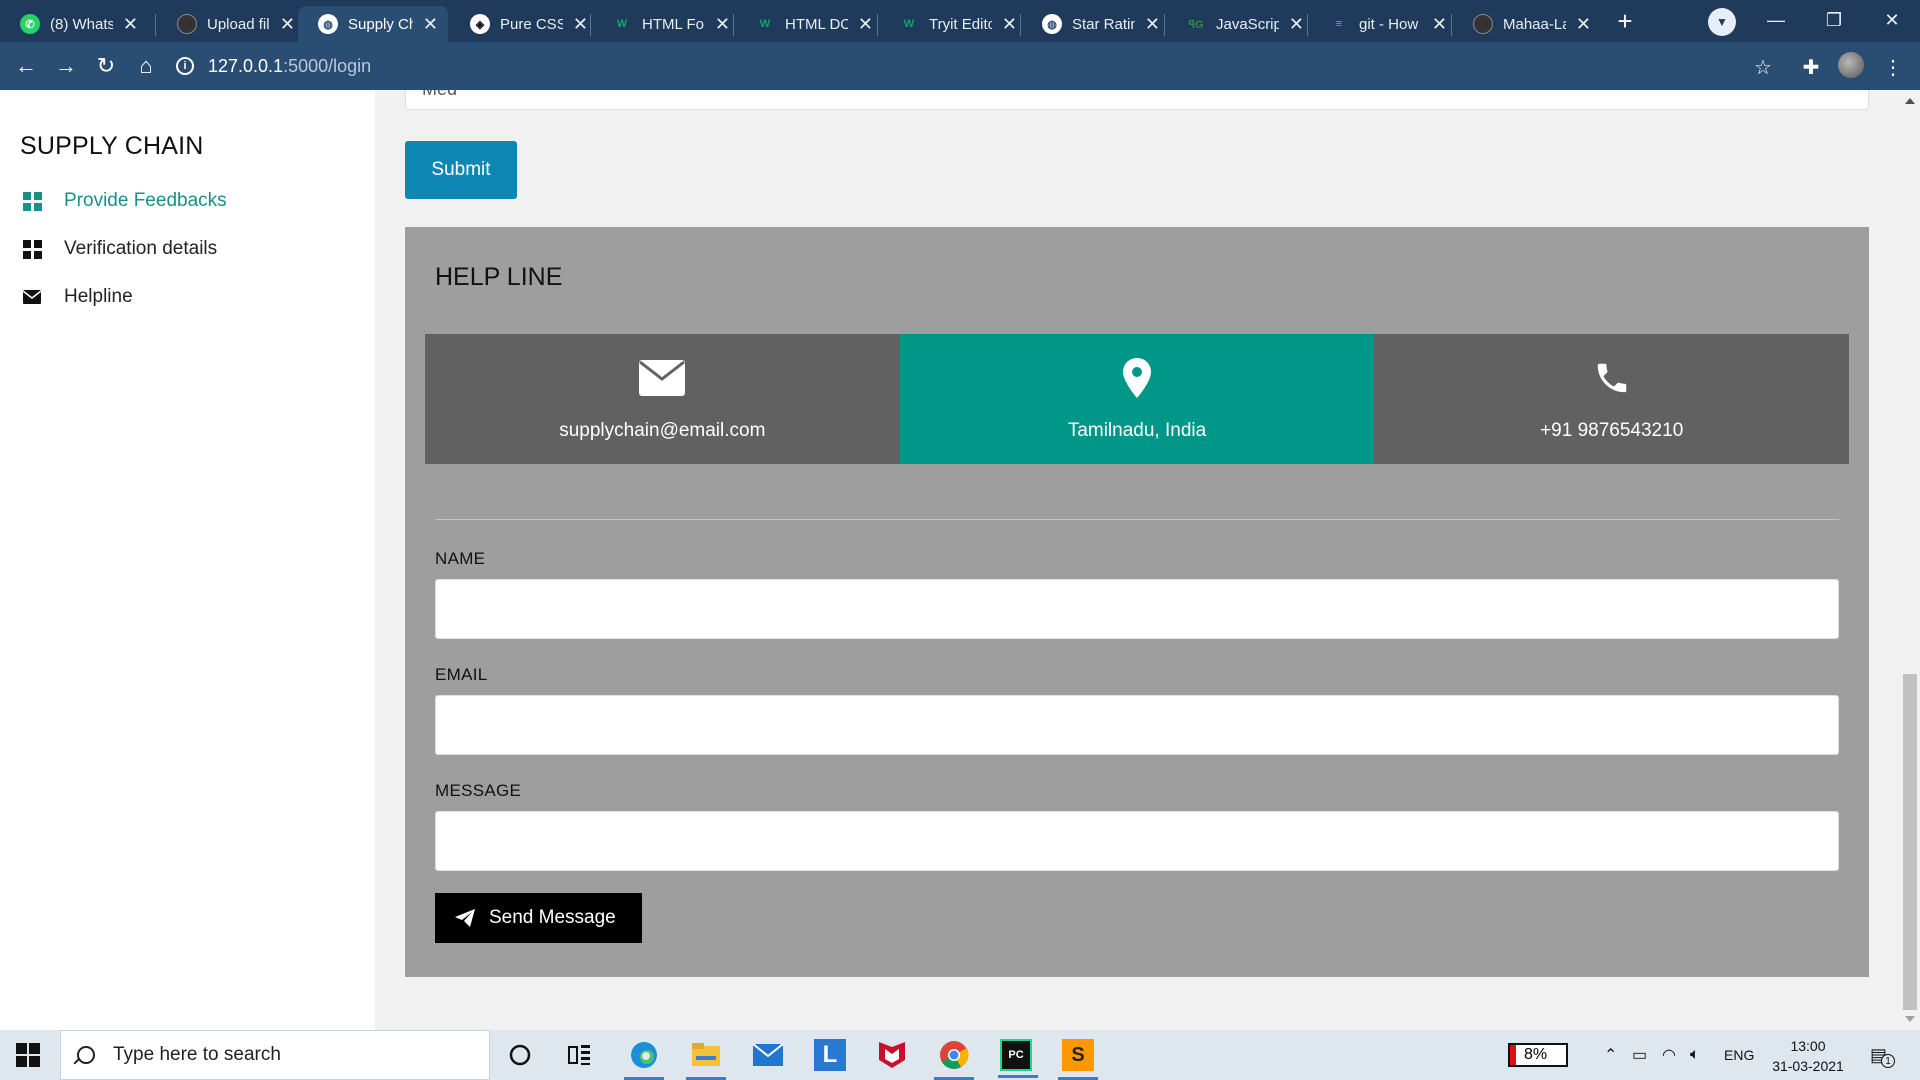 The image size is (1920, 1080). Describe the element at coordinates (231, 24) in the screenshot. I see `tab-upload-files: Upload files ✕` at that location.